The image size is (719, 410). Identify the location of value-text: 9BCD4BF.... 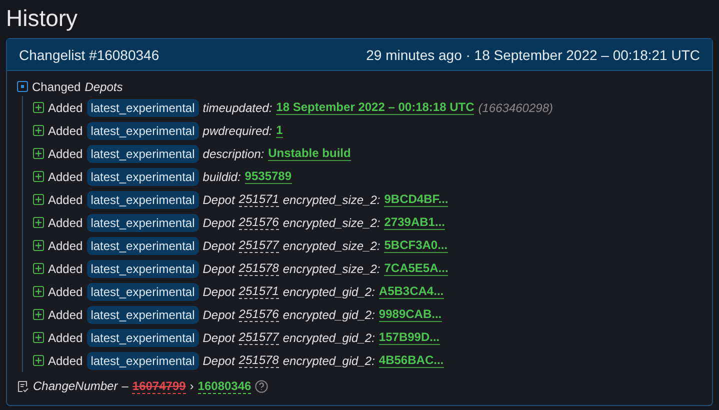
(416, 199).